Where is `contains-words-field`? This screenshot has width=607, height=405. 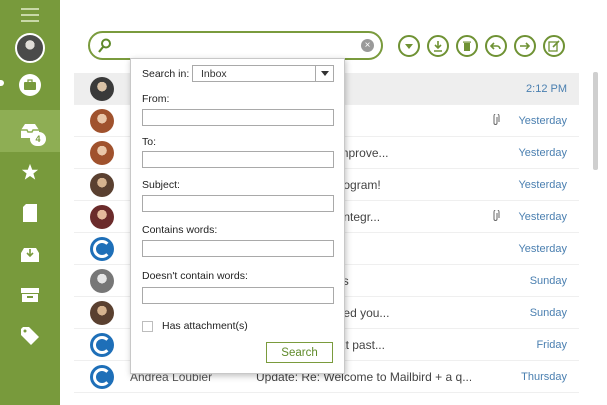
contains-words-field is located at coordinates (238, 248).